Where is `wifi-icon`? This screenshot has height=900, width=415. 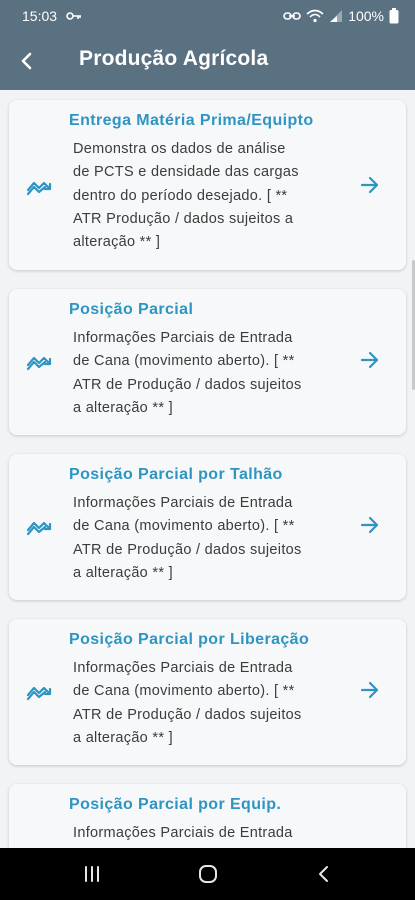
wifi-icon is located at coordinates (315, 16).